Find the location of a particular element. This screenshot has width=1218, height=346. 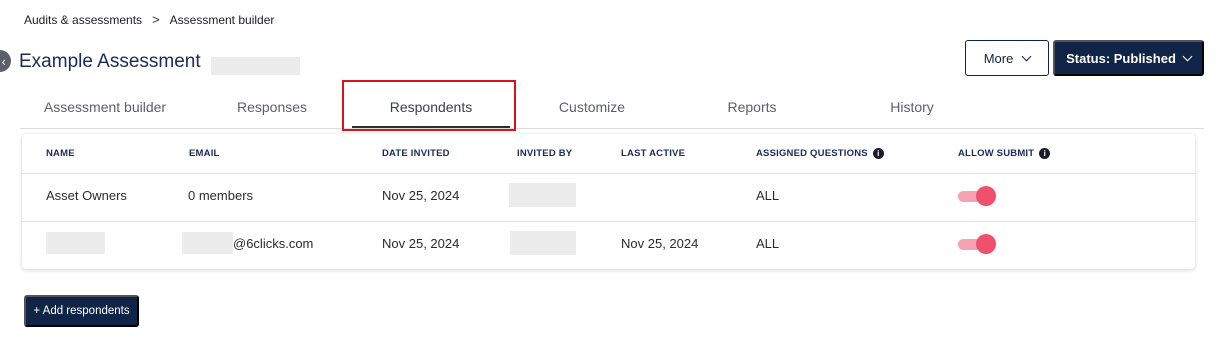

column-header-allow-submit: ALLOW SUBMIT i is located at coordinates (1004, 153).